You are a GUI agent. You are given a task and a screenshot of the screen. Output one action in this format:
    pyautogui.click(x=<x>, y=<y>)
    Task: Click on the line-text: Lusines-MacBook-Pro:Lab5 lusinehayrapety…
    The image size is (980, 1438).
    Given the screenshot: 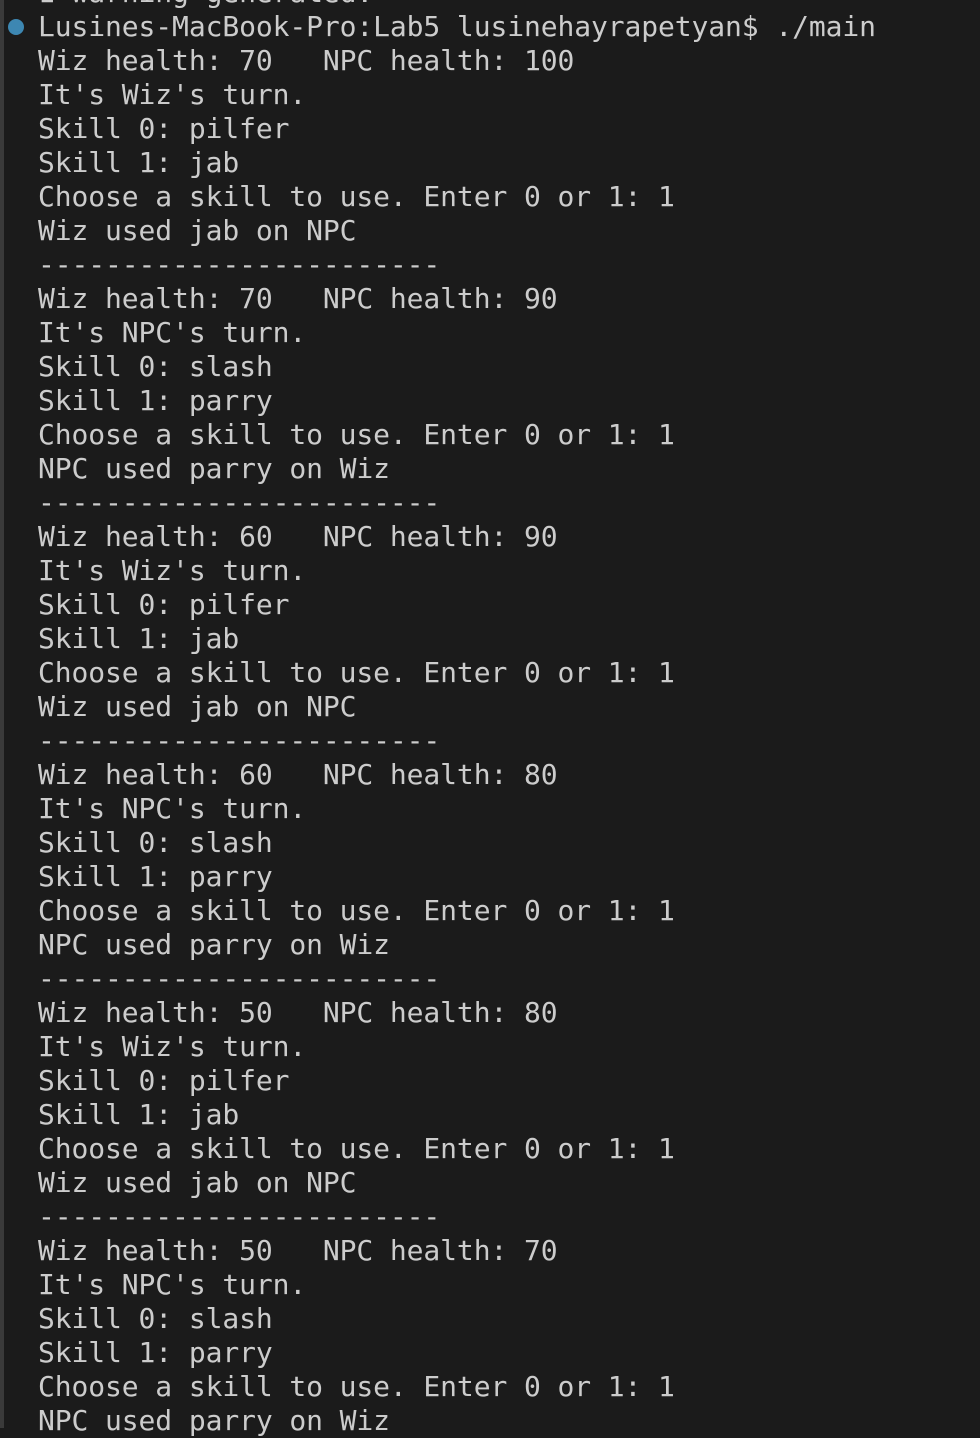 What is the action you would take?
    pyautogui.click(x=457, y=26)
    